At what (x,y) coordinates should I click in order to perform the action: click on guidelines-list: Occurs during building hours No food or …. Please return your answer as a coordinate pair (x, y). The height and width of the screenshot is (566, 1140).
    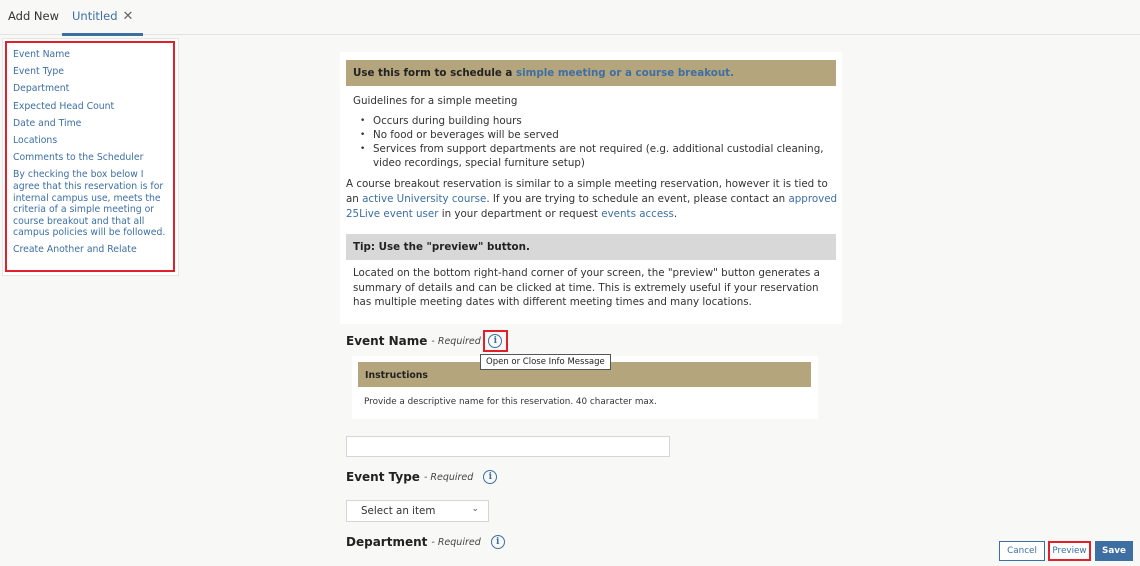
    Looking at the image, I should click on (595, 142).